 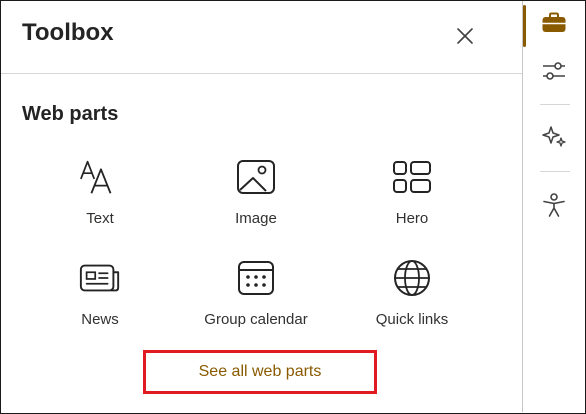 I want to click on web-part-group-calendar: Group calendar, so click(x=256, y=297).